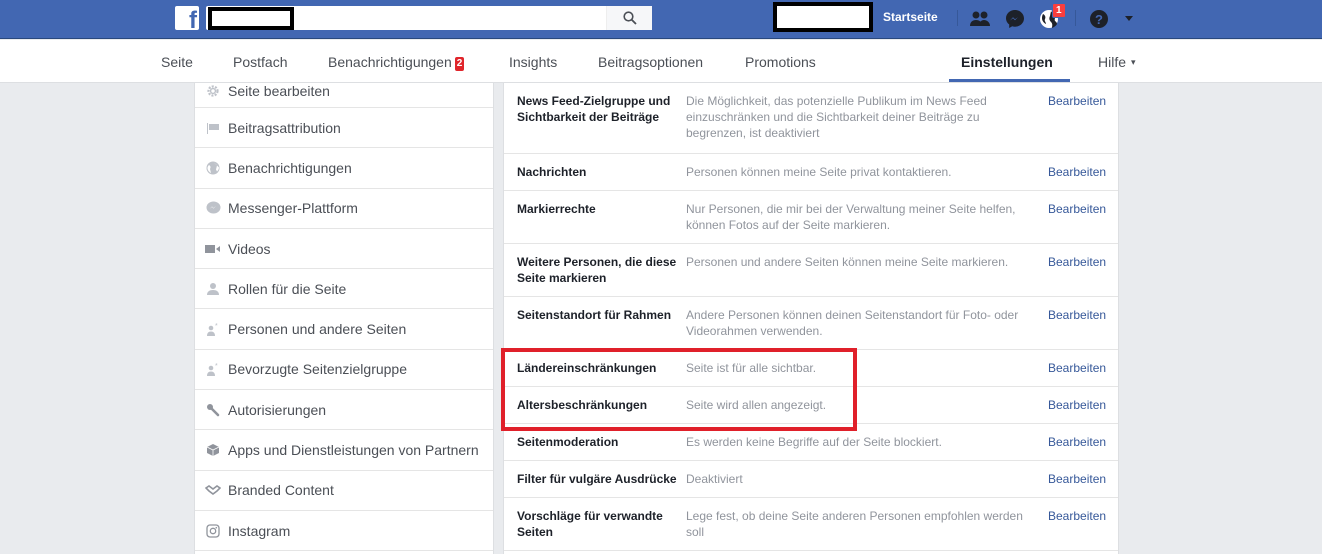 Image resolution: width=1322 pixels, height=554 pixels. I want to click on search-input, so click(429, 18).